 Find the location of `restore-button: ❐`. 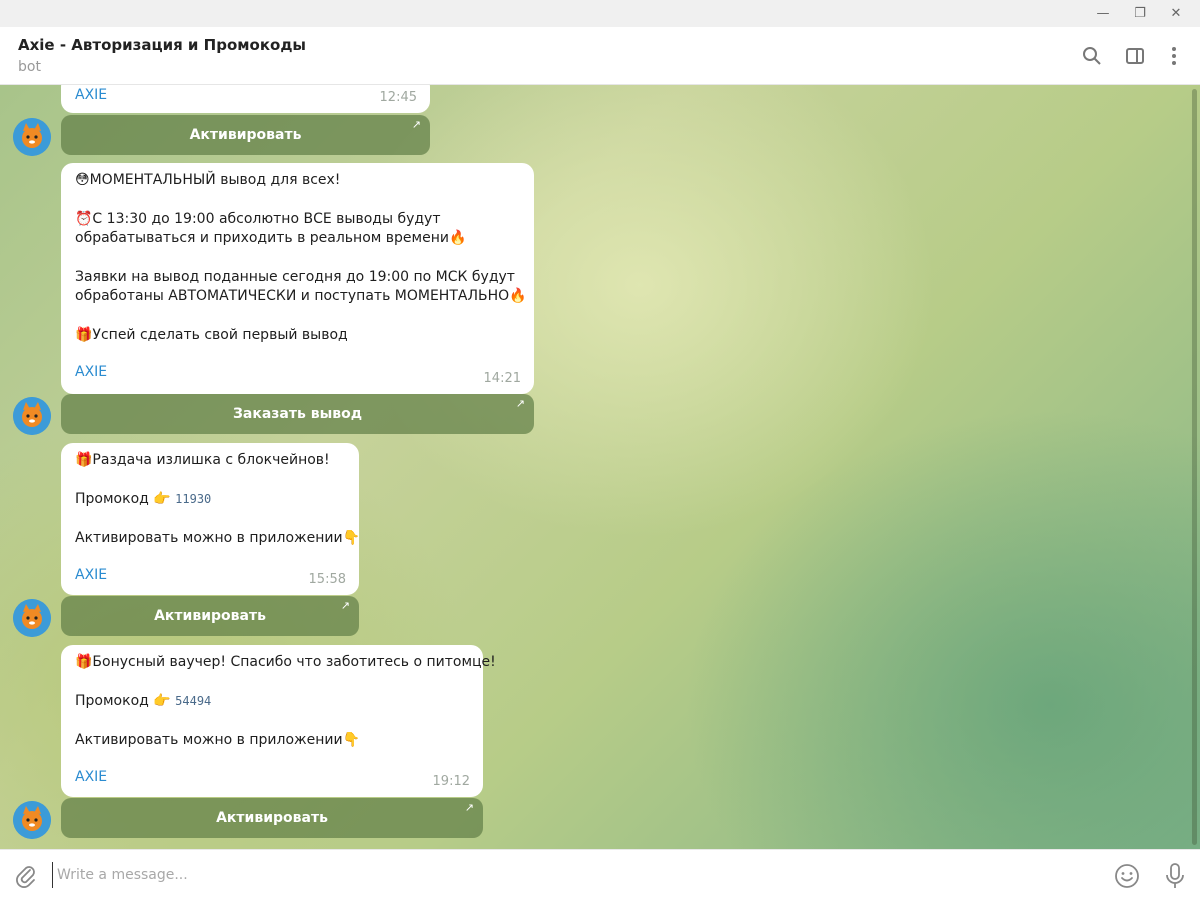

restore-button: ❐ is located at coordinates (1140, 13).